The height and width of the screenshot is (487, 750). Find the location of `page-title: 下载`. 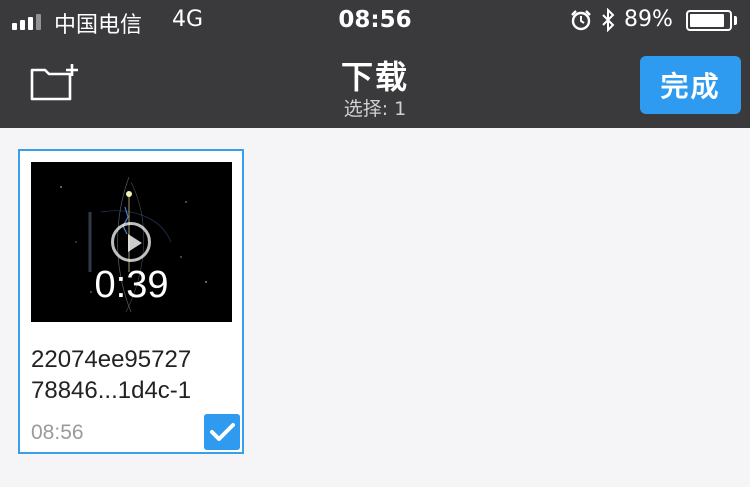

page-title: 下载 is located at coordinates (374, 77).